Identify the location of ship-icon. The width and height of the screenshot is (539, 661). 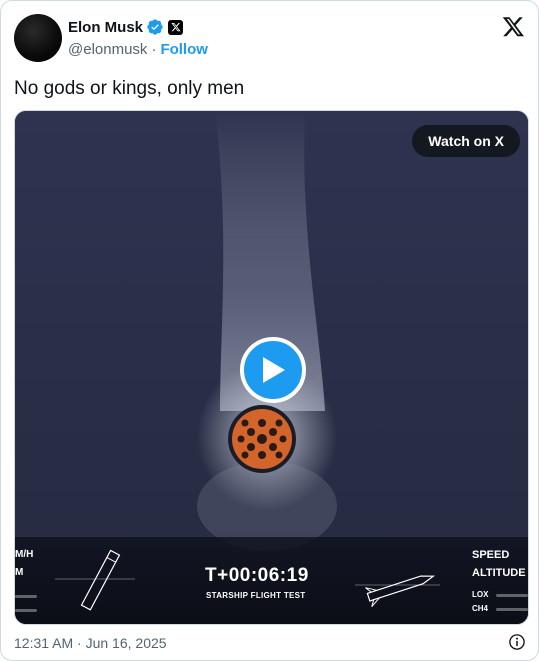
(397, 591).